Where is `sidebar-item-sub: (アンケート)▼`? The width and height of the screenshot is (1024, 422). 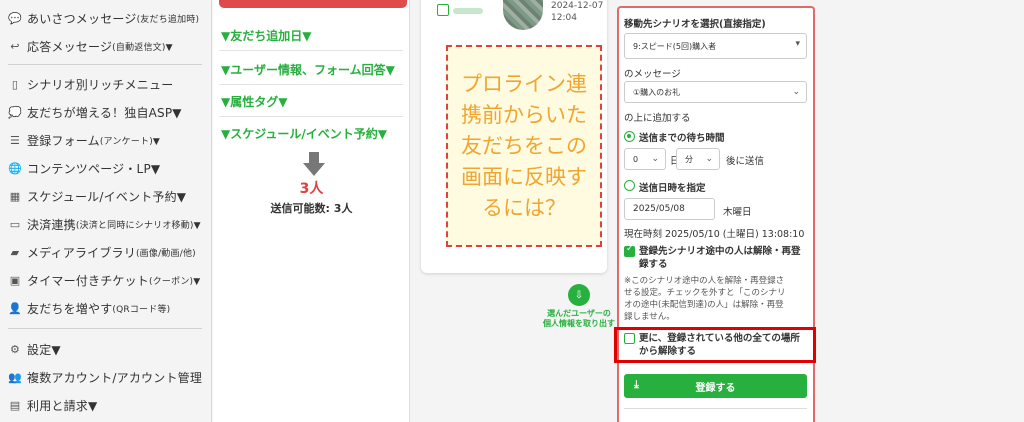
sidebar-item-sub: (アンケート)▼ is located at coordinates (130, 141).